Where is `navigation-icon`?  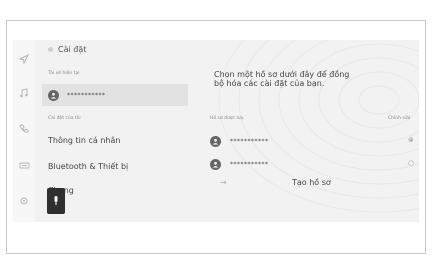
navigation-icon is located at coordinates (24, 60).